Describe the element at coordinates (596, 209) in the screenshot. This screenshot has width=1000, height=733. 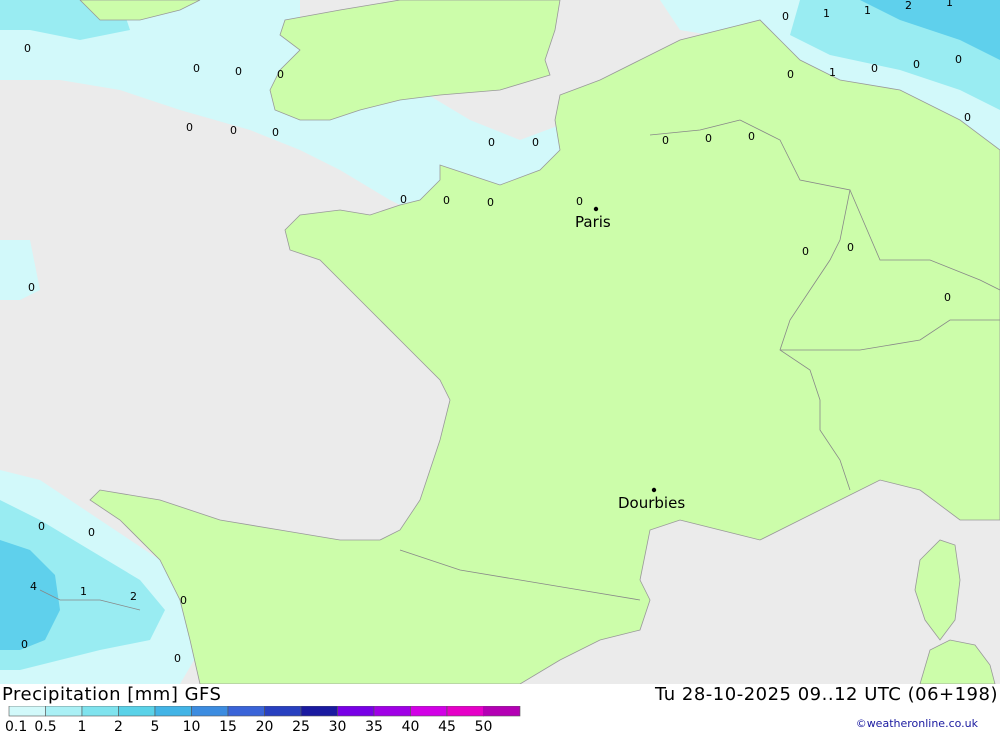
I see `city-dot-paris` at that location.